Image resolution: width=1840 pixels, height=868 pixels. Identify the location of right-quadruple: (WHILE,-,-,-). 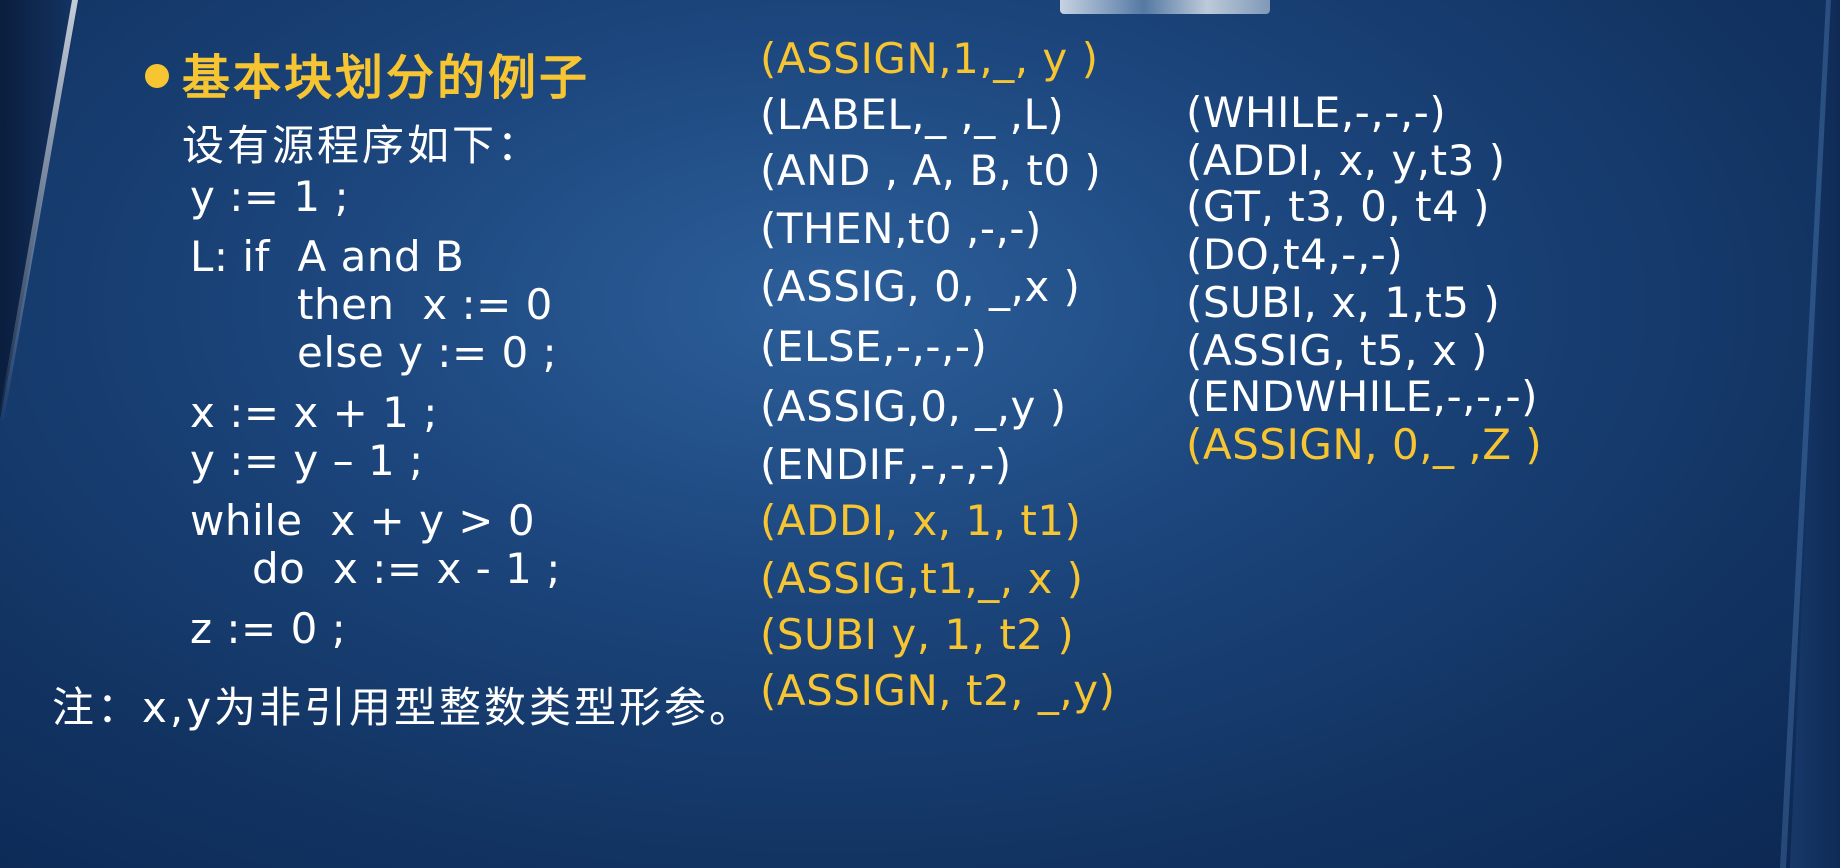
(1316, 112).